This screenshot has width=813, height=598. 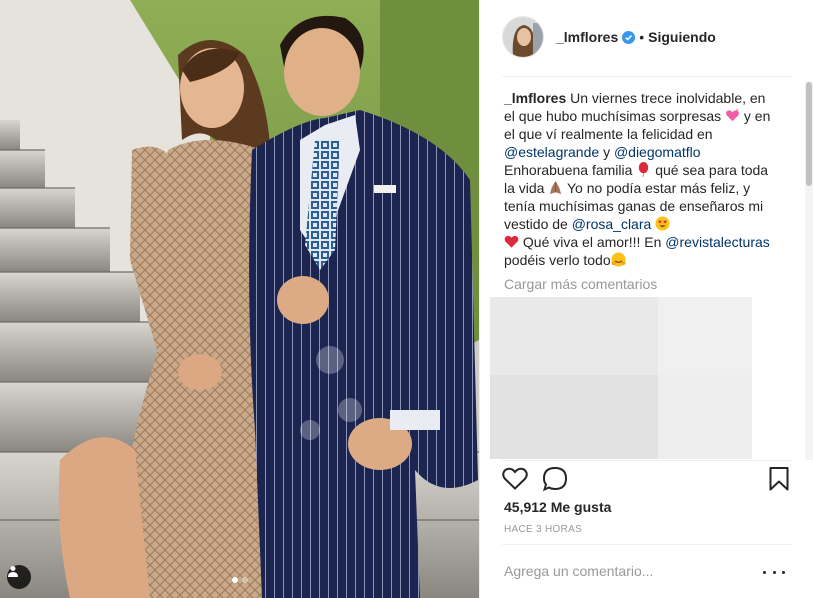 I want to click on mention-rosa-clara: @rosa_clara, so click(x=612, y=224).